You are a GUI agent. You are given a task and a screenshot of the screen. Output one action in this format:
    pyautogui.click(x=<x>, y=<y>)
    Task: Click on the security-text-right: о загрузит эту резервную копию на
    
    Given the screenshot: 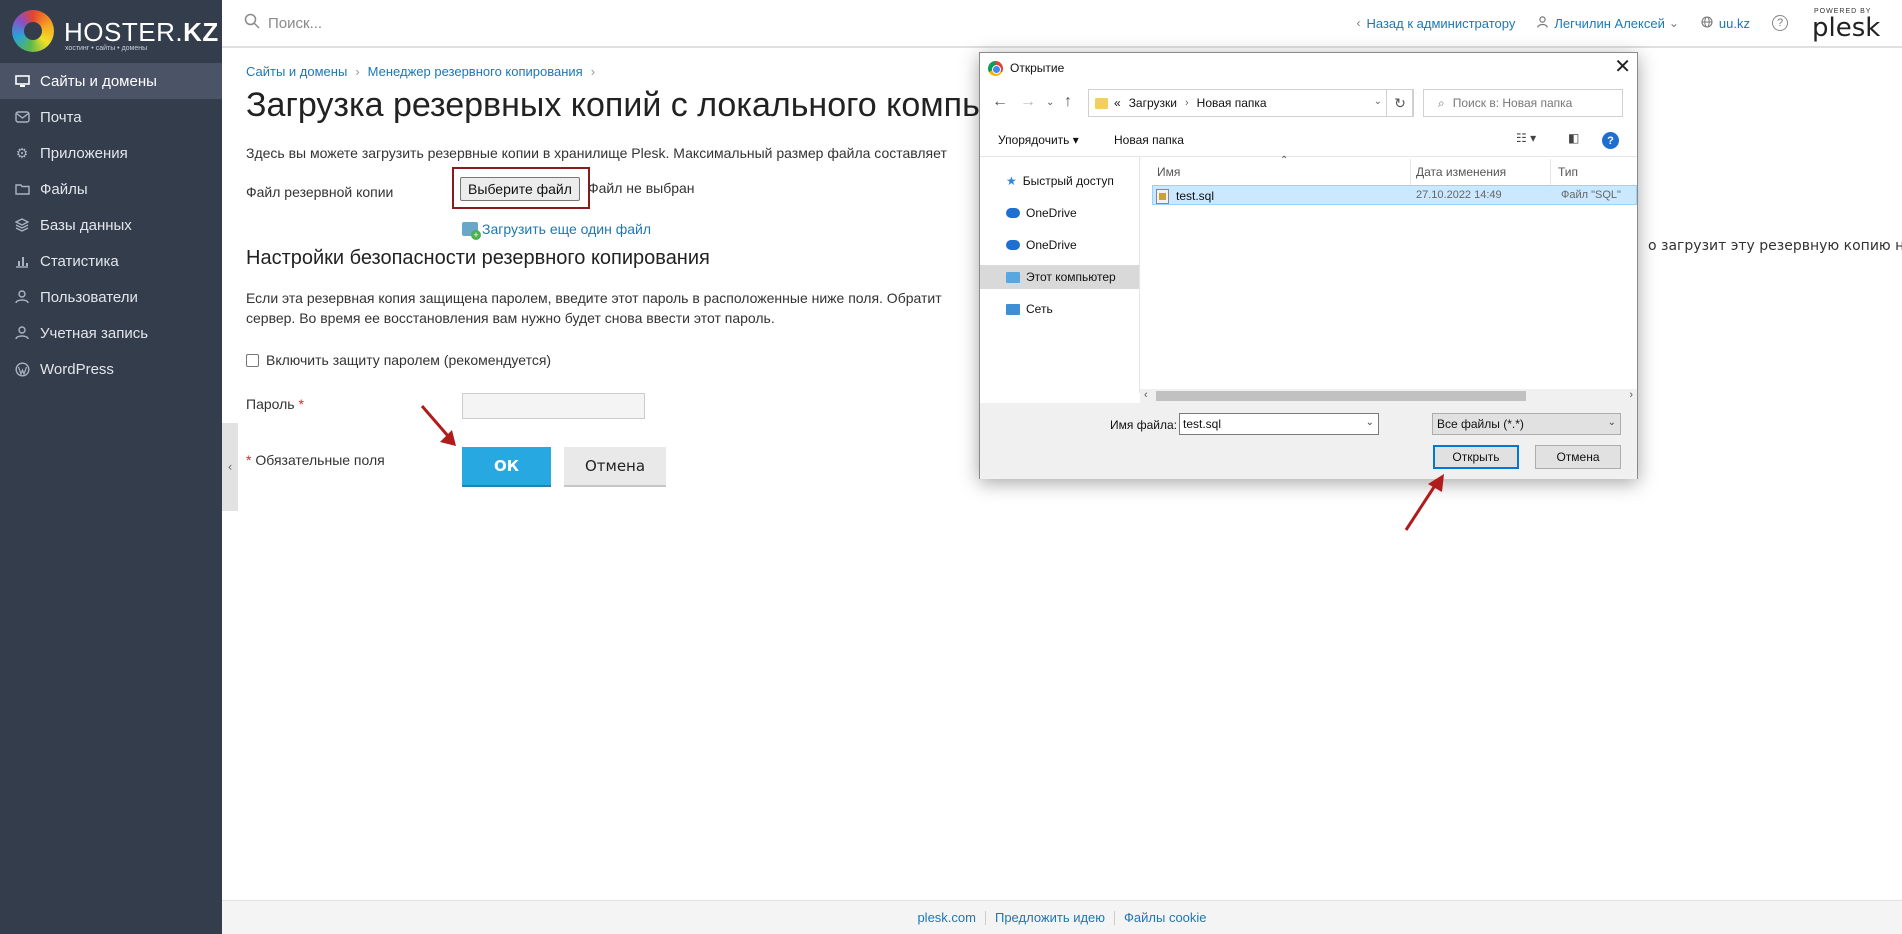 What is the action you would take?
    pyautogui.click(x=1775, y=246)
    